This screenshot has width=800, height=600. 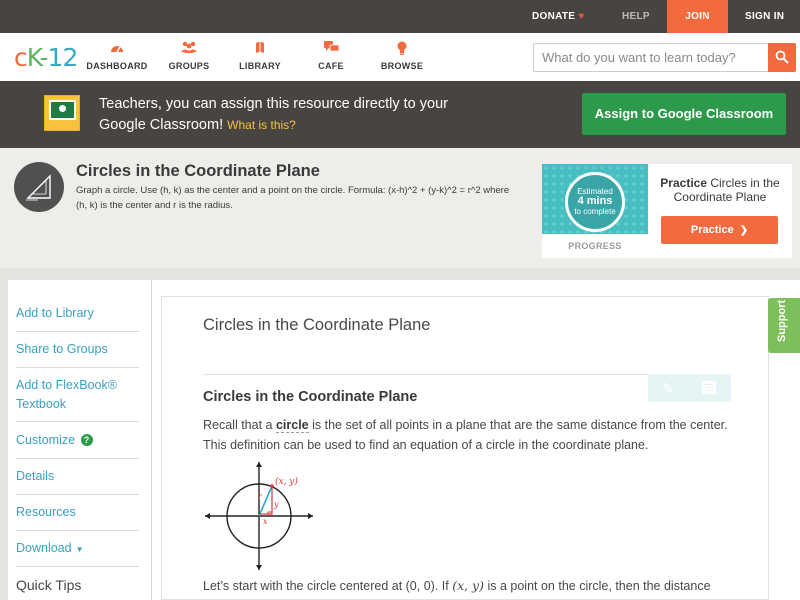 I want to click on logo-part-k: K-, so click(x=37, y=57).